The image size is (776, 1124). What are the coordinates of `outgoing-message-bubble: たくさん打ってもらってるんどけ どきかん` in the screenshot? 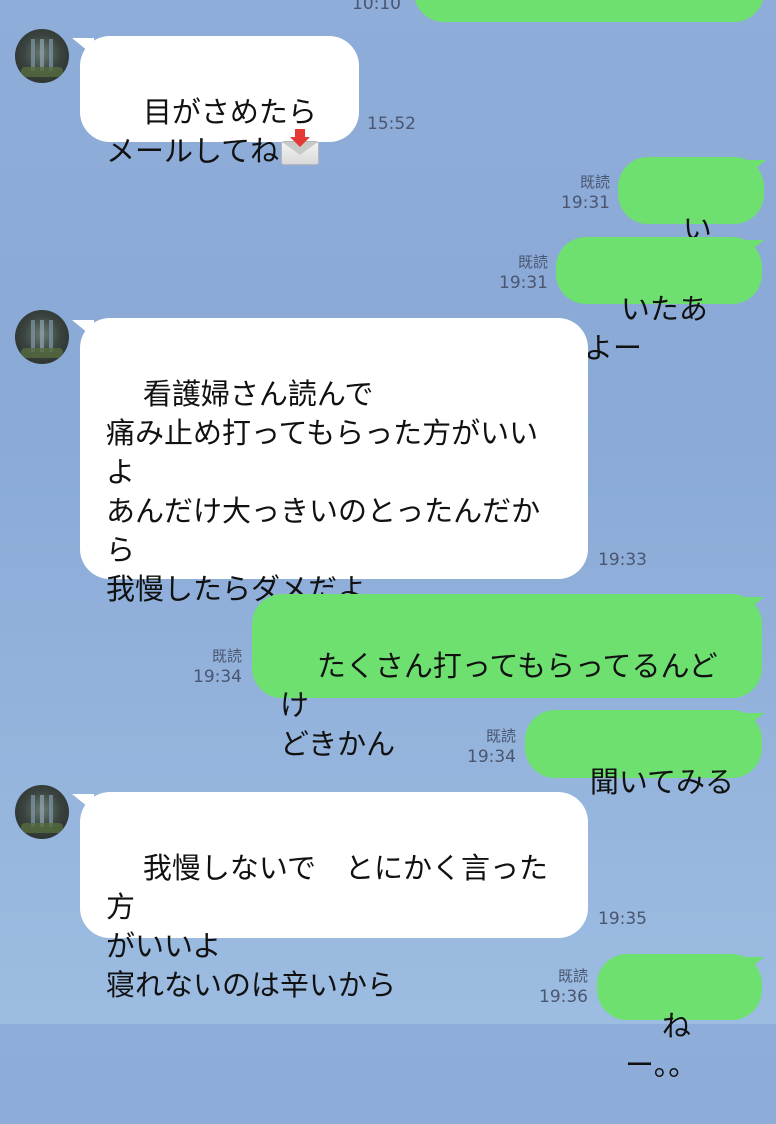 It's located at (507, 677).